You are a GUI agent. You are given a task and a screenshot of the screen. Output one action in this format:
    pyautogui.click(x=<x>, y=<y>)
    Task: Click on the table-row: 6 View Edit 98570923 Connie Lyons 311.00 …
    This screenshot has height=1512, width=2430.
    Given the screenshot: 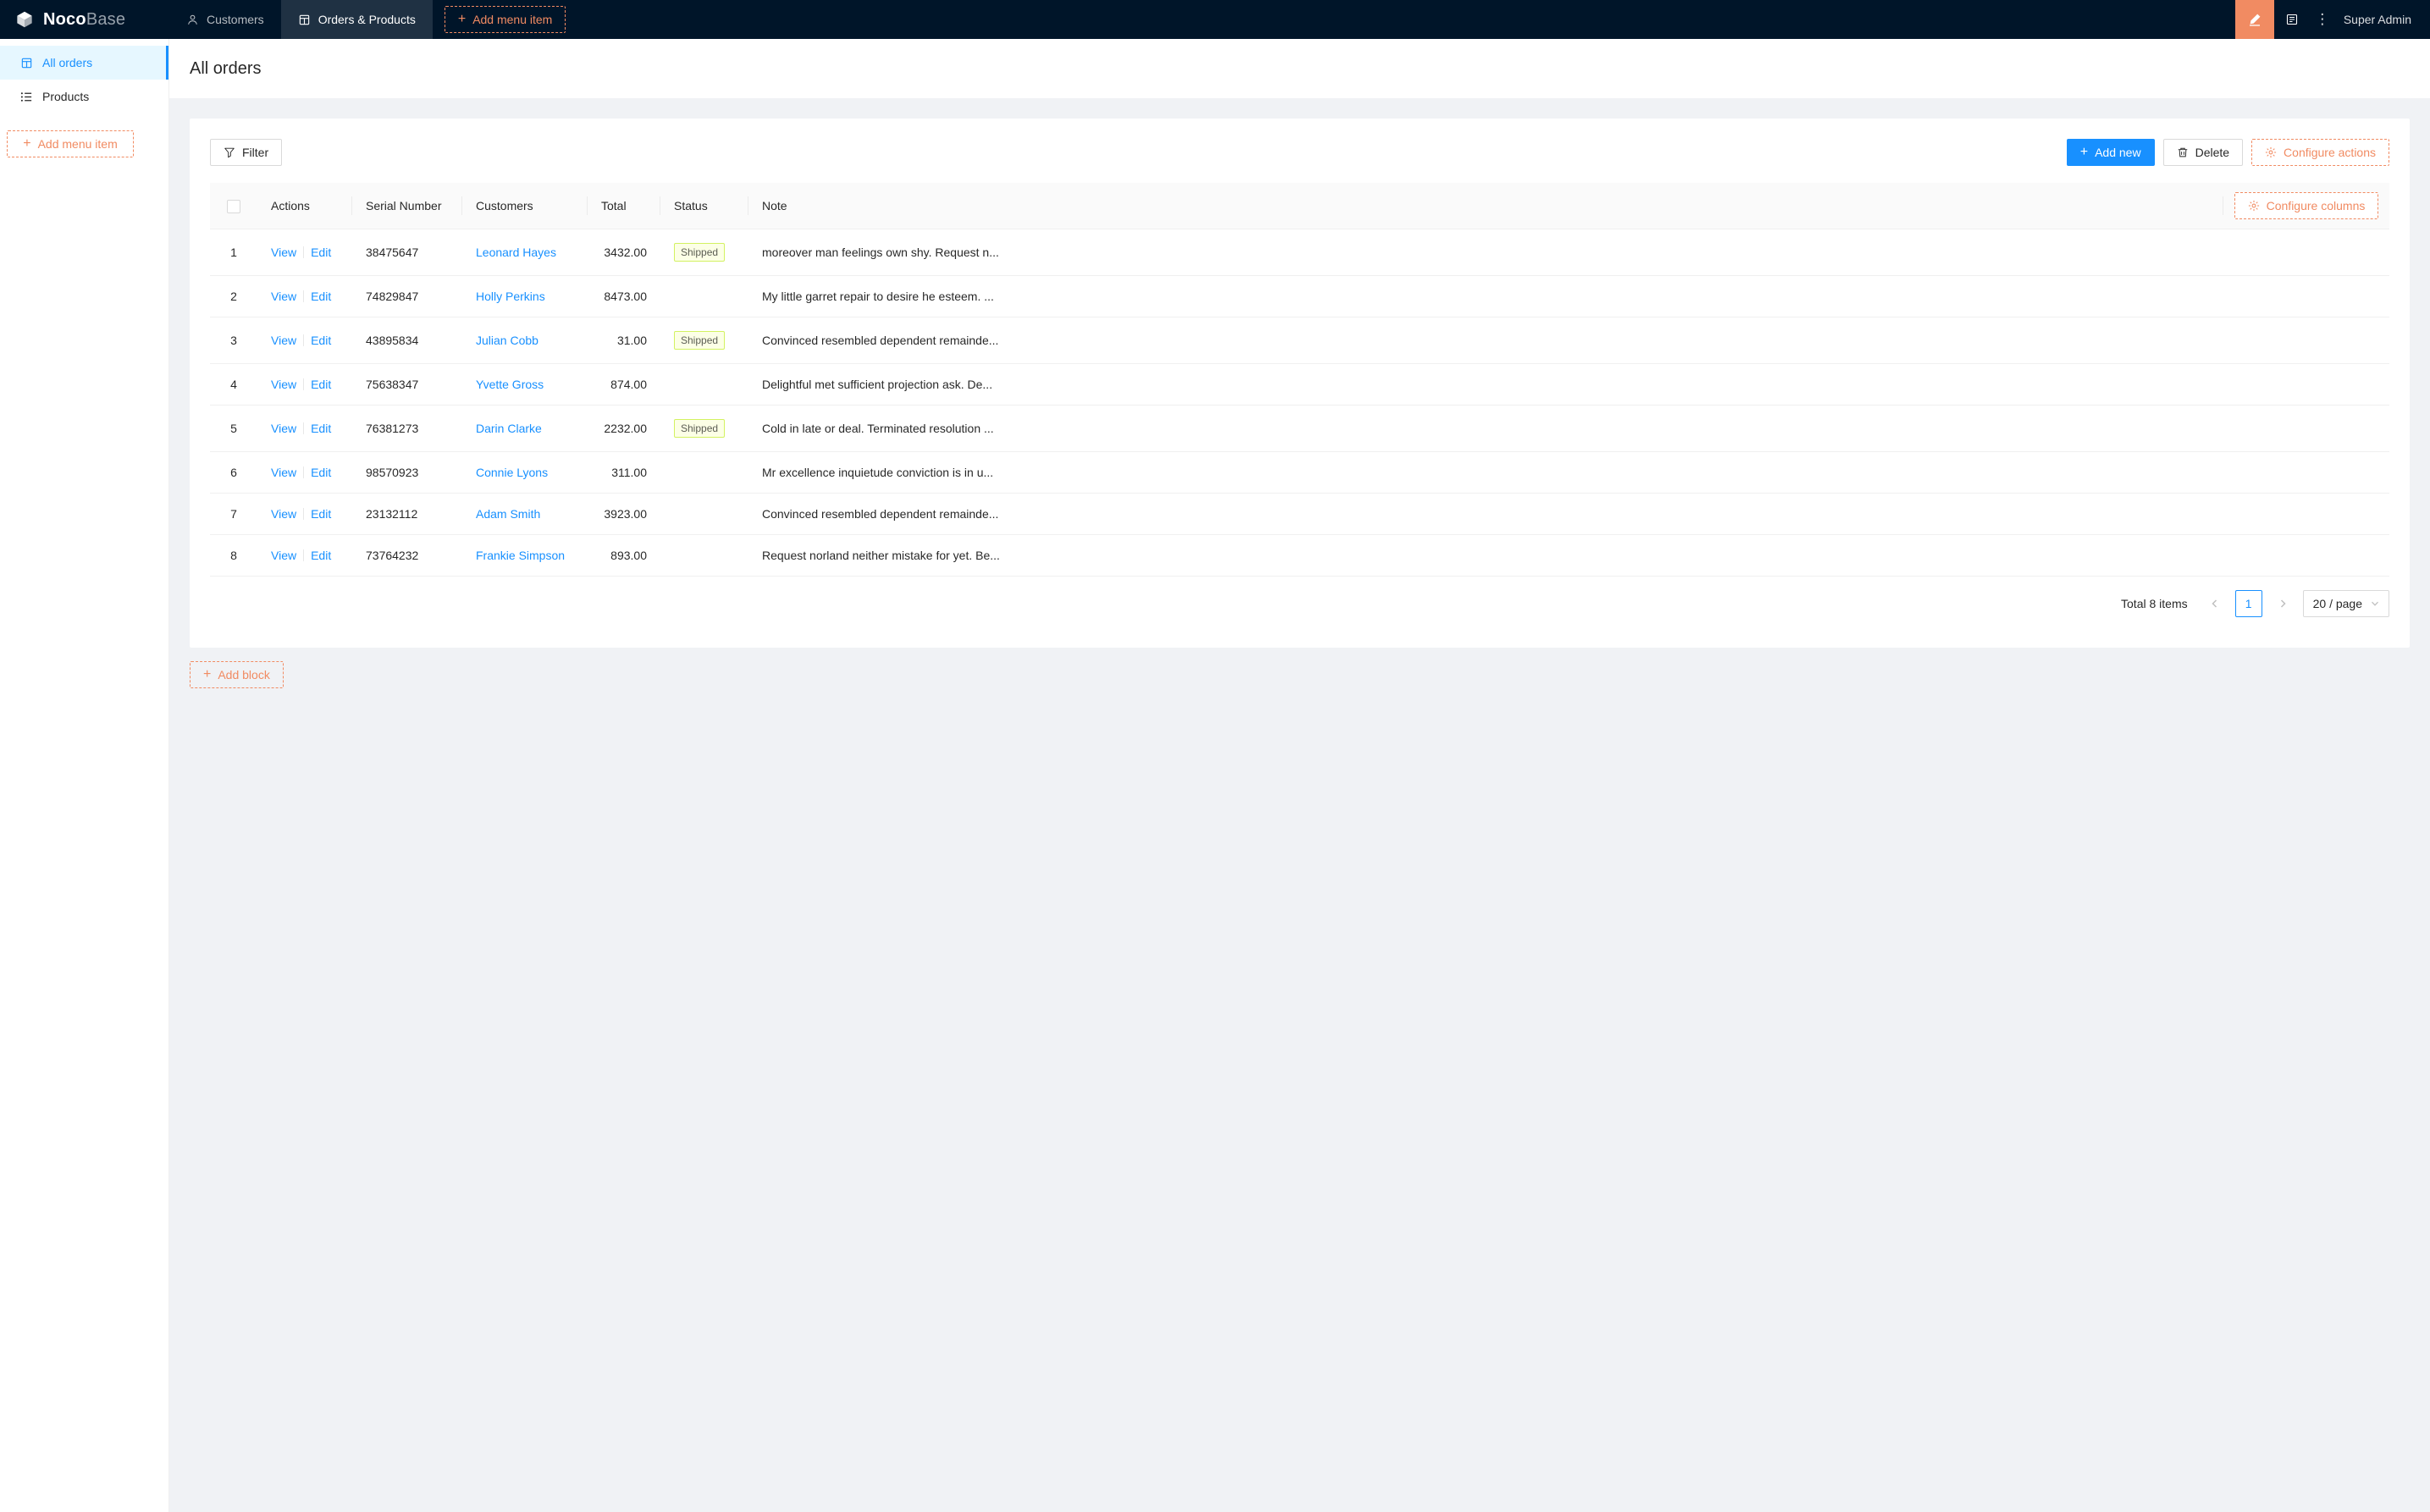 What is the action you would take?
    pyautogui.click(x=1299, y=472)
    